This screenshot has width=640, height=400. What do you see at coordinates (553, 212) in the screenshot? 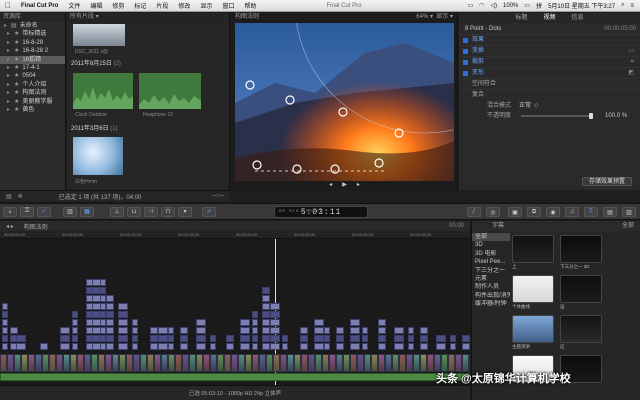
I see `photos-browser-icon: ◉` at bounding box center [553, 212].